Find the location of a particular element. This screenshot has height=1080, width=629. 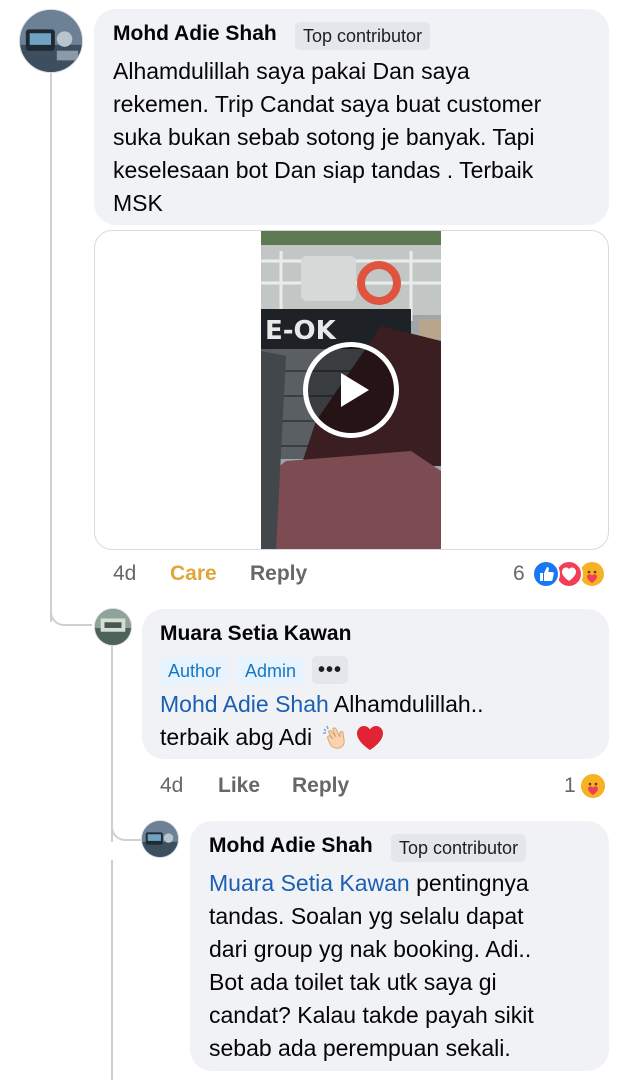

reply-author-name: Muara Setia Kawan is located at coordinates (255, 634).